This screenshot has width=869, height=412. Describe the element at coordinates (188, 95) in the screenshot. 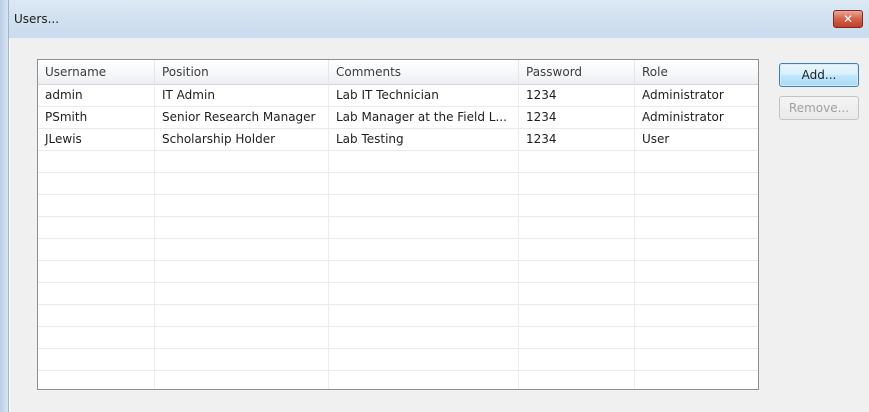

I see `table-cell-position: IT Admin` at that location.